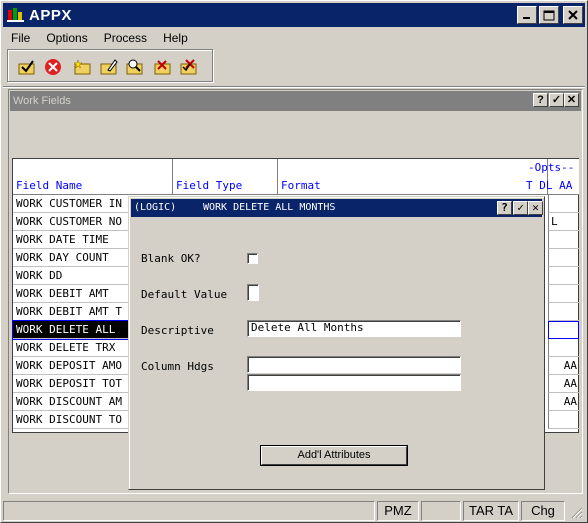  I want to click on descriptive-label: Descriptive, so click(177, 330).